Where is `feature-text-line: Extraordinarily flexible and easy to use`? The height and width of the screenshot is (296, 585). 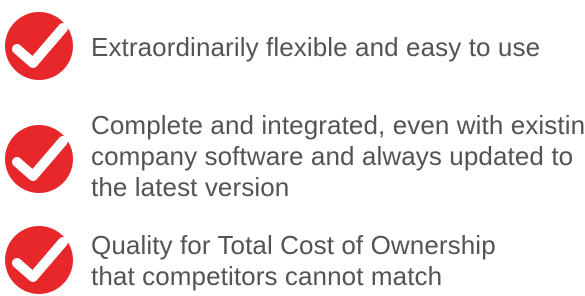
feature-text-line: Extraordinarily flexible and easy to use is located at coordinates (316, 47).